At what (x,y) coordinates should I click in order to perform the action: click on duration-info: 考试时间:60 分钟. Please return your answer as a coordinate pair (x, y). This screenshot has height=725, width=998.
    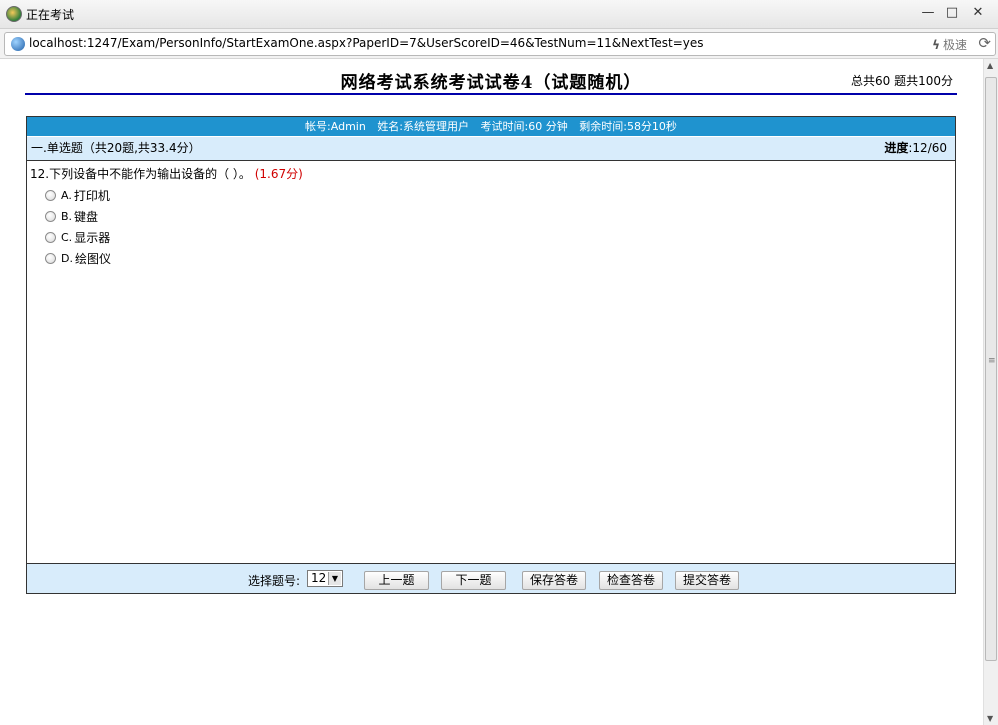
    Looking at the image, I should click on (524, 126).